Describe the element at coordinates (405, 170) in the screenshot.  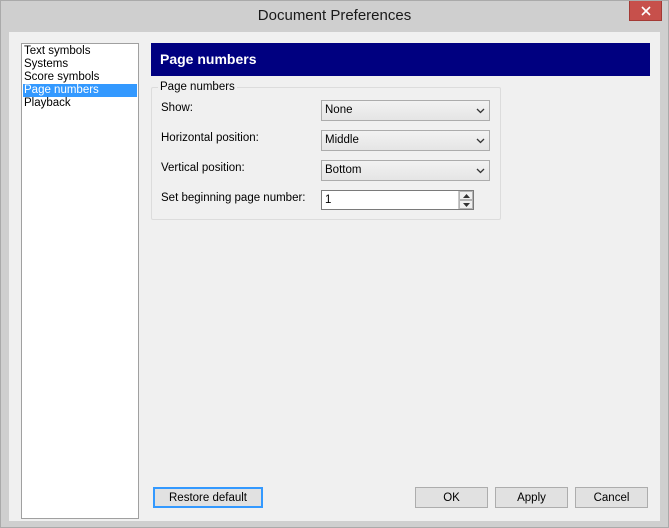
I see `vertical-position-select: Bottom` at that location.